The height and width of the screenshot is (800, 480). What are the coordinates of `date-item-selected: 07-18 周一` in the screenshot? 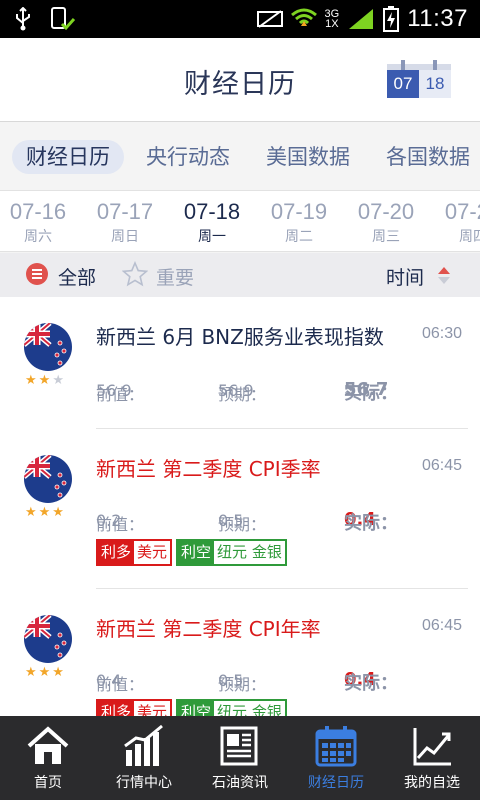 It's located at (212, 222).